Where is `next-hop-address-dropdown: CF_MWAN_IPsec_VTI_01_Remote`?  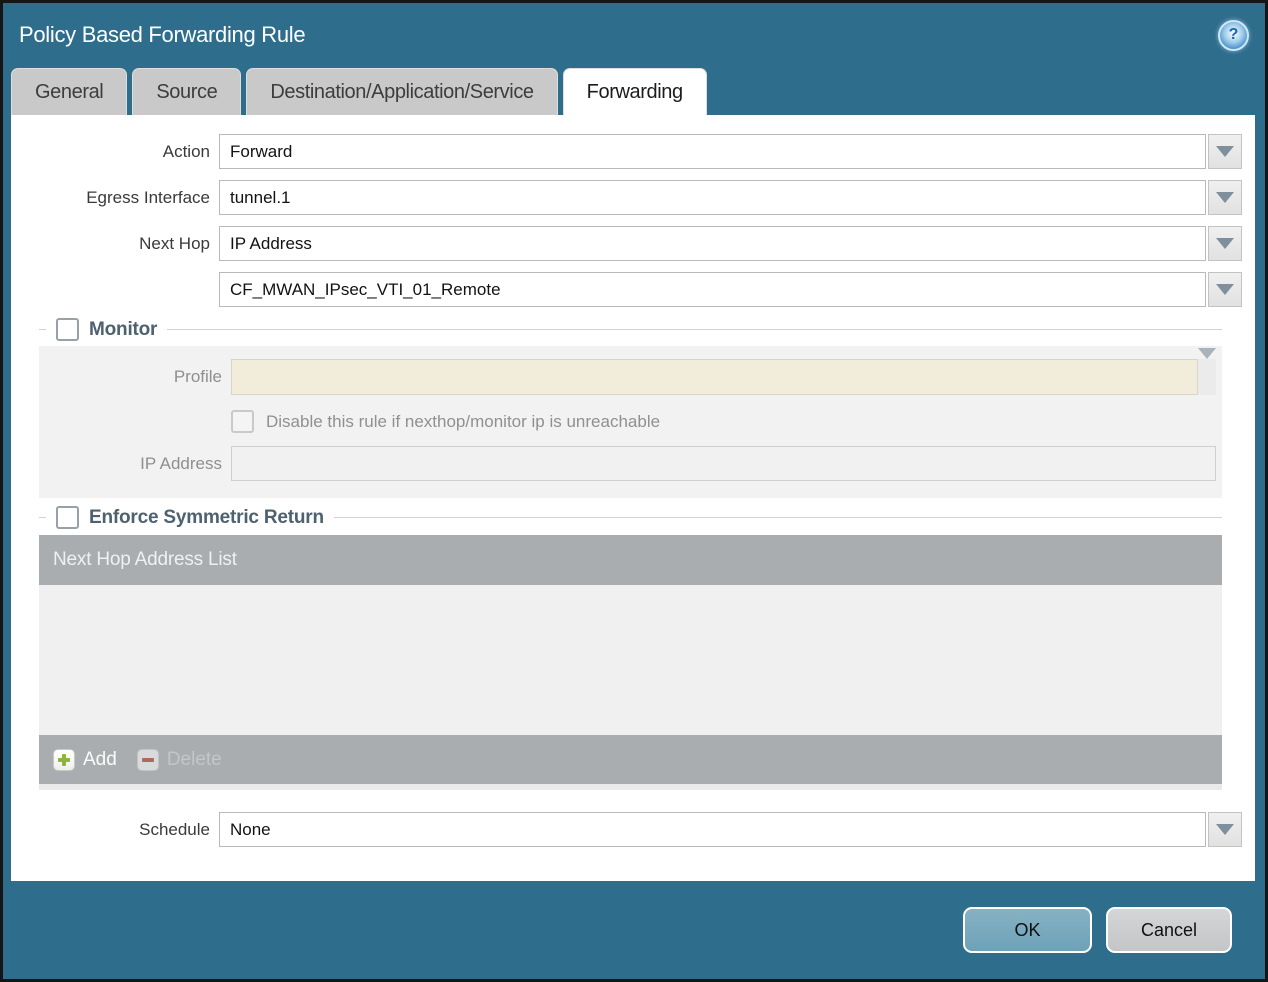 next-hop-address-dropdown: CF_MWAN_IPsec_VTI_01_Remote is located at coordinates (730, 289).